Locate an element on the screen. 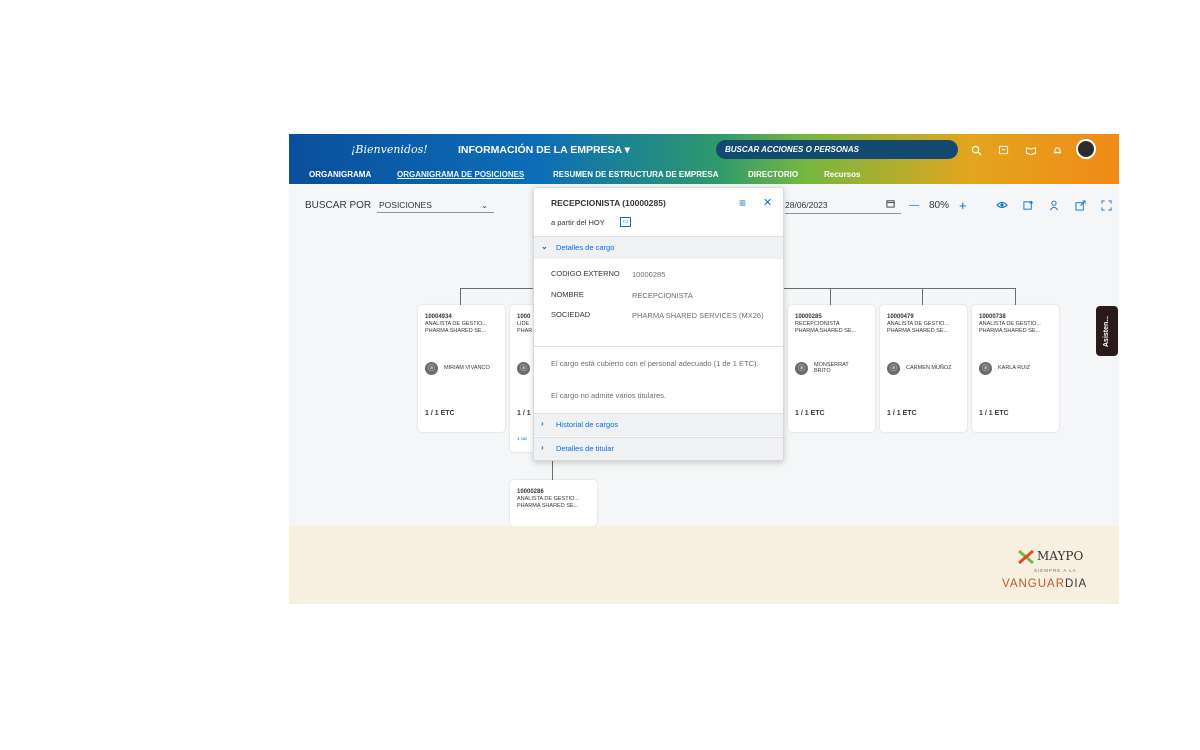 This screenshot has height=750, width=1200. section-header-detalles: ⌄ Detalles de cargo is located at coordinates (658, 247).